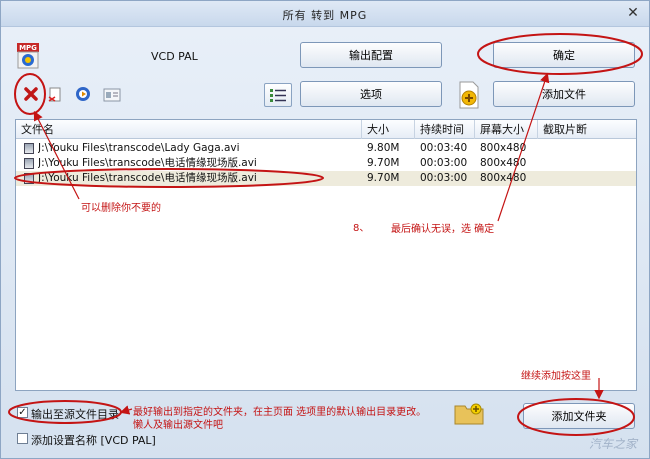 This screenshot has height=459, width=650. What do you see at coordinates (587, 129) in the screenshot?
I see `column-header-clip: 截取片断` at bounding box center [587, 129].